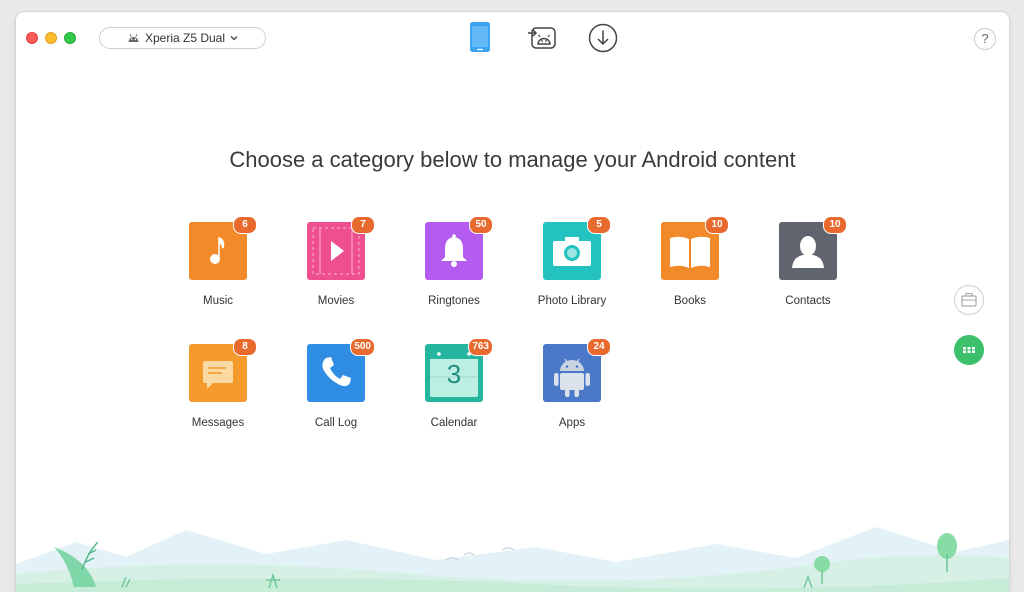 The image size is (1024, 592). I want to click on category-label: Call Log, so click(336, 423).